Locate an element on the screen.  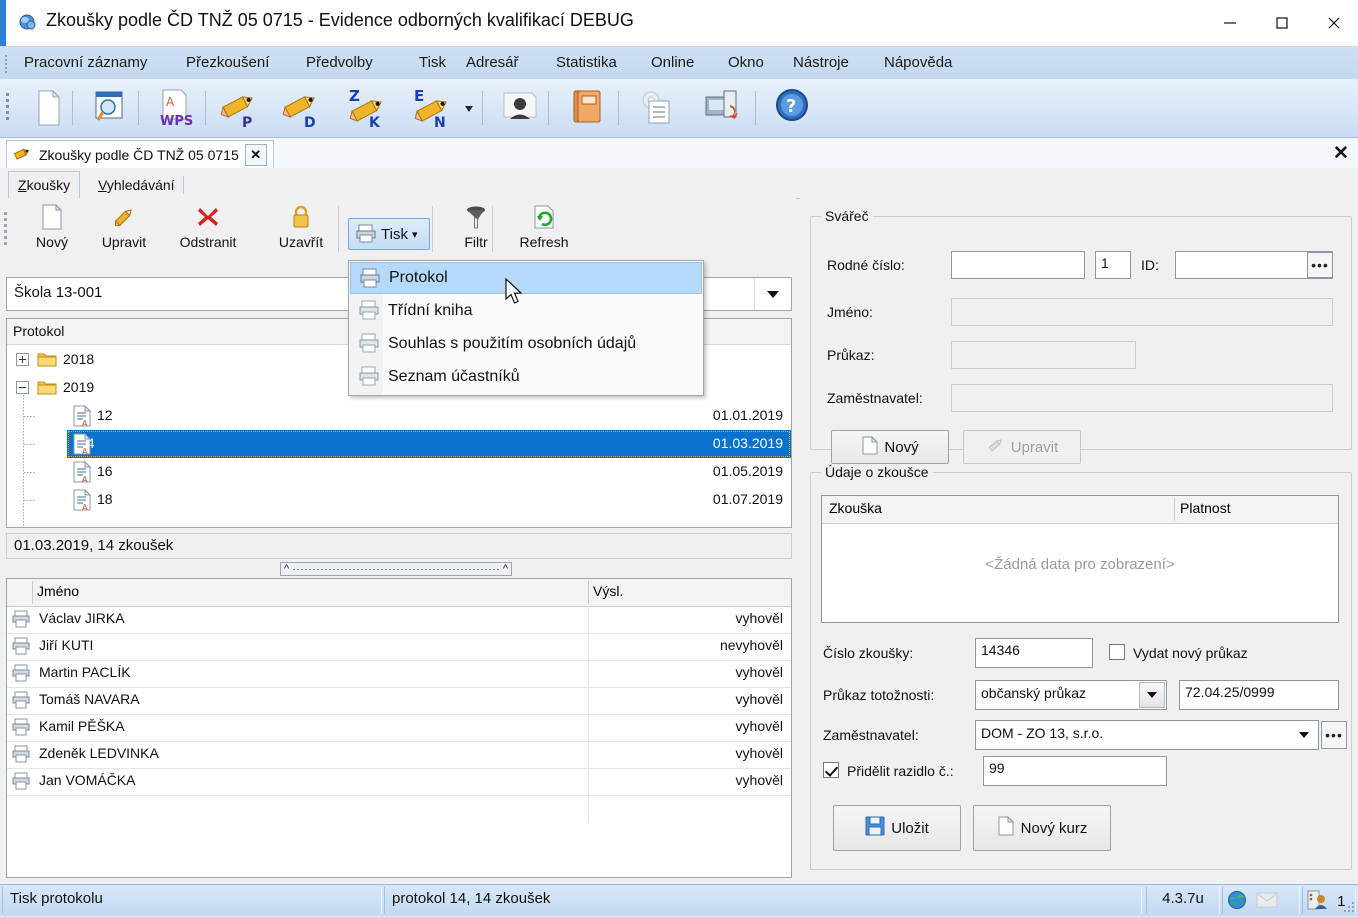
preview-document-icon is located at coordinates (111, 108).